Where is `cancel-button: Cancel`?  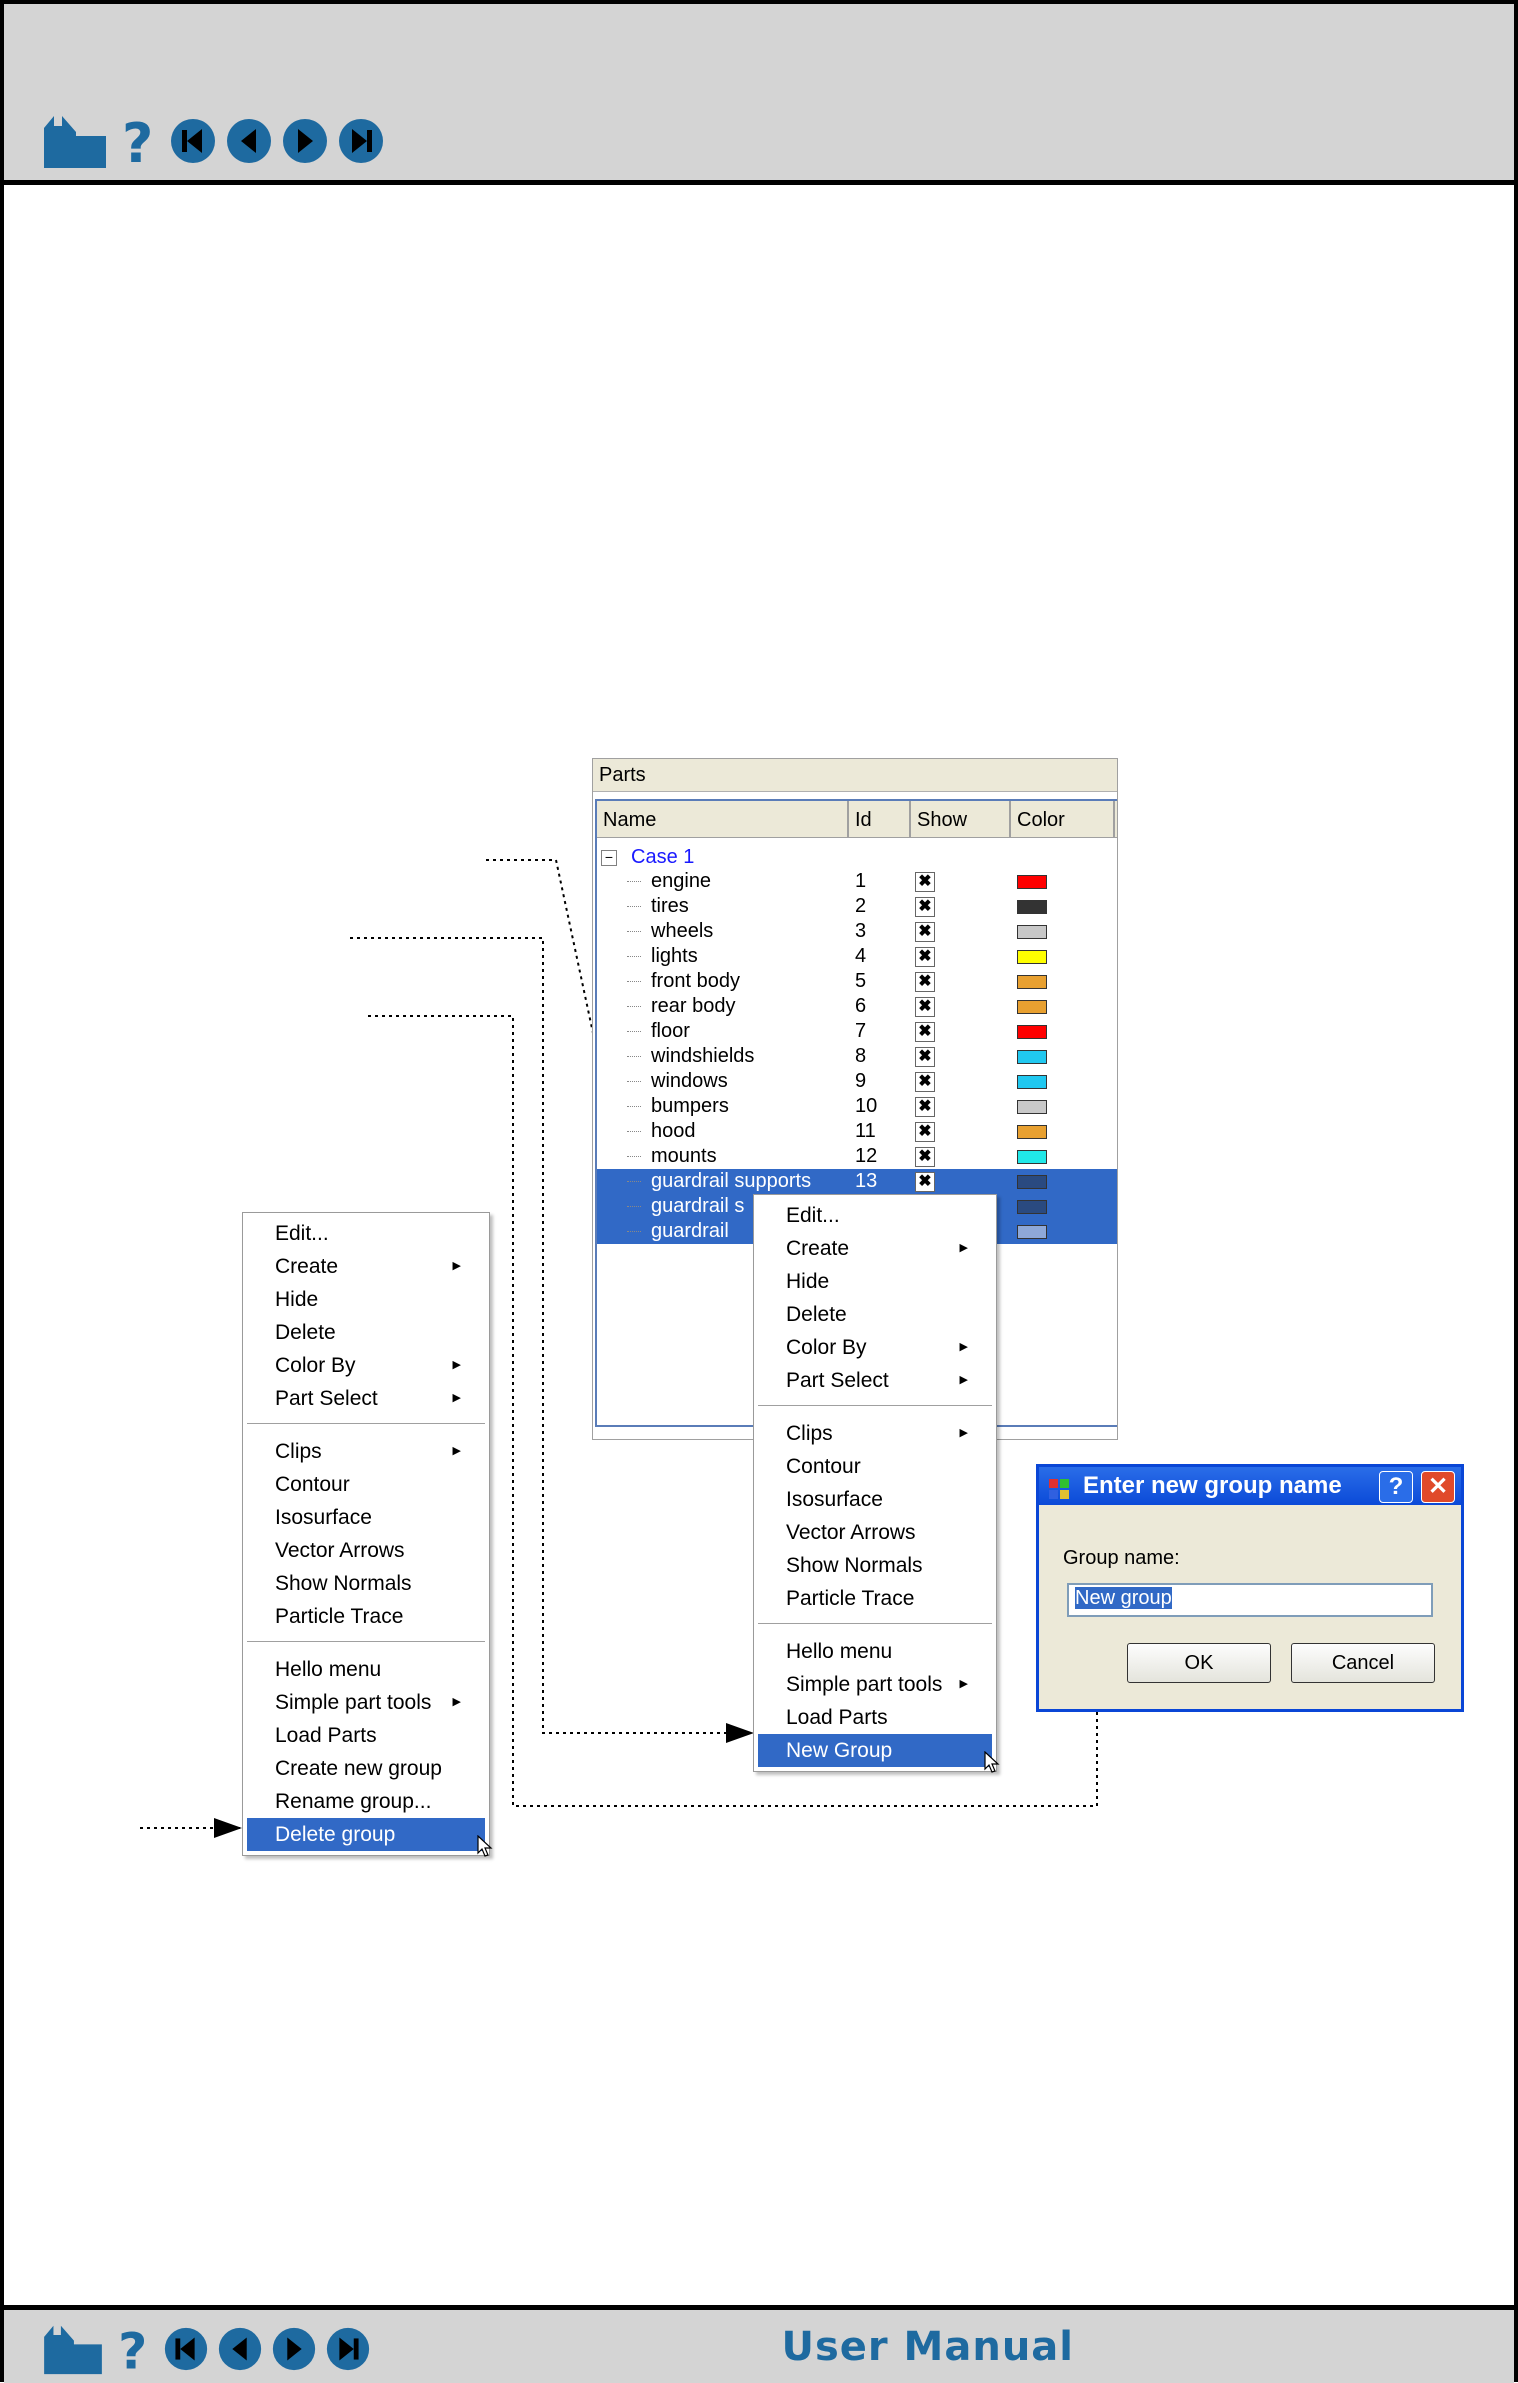 cancel-button: Cancel is located at coordinates (1363, 1663).